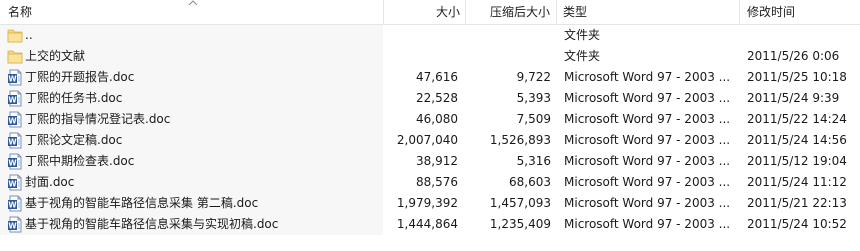 The width and height of the screenshot is (860, 251). Describe the element at coordinates (152, 224) in the screenshot. I see `file-name: 基于视角的智能车路径信息采集与实现初稿.doc` at that location.